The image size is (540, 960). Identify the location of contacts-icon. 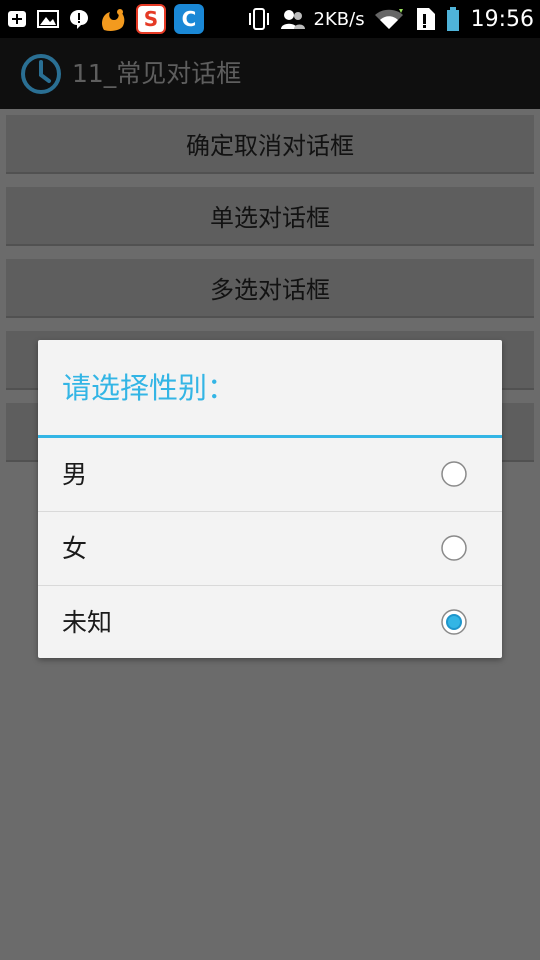
(293, 19).